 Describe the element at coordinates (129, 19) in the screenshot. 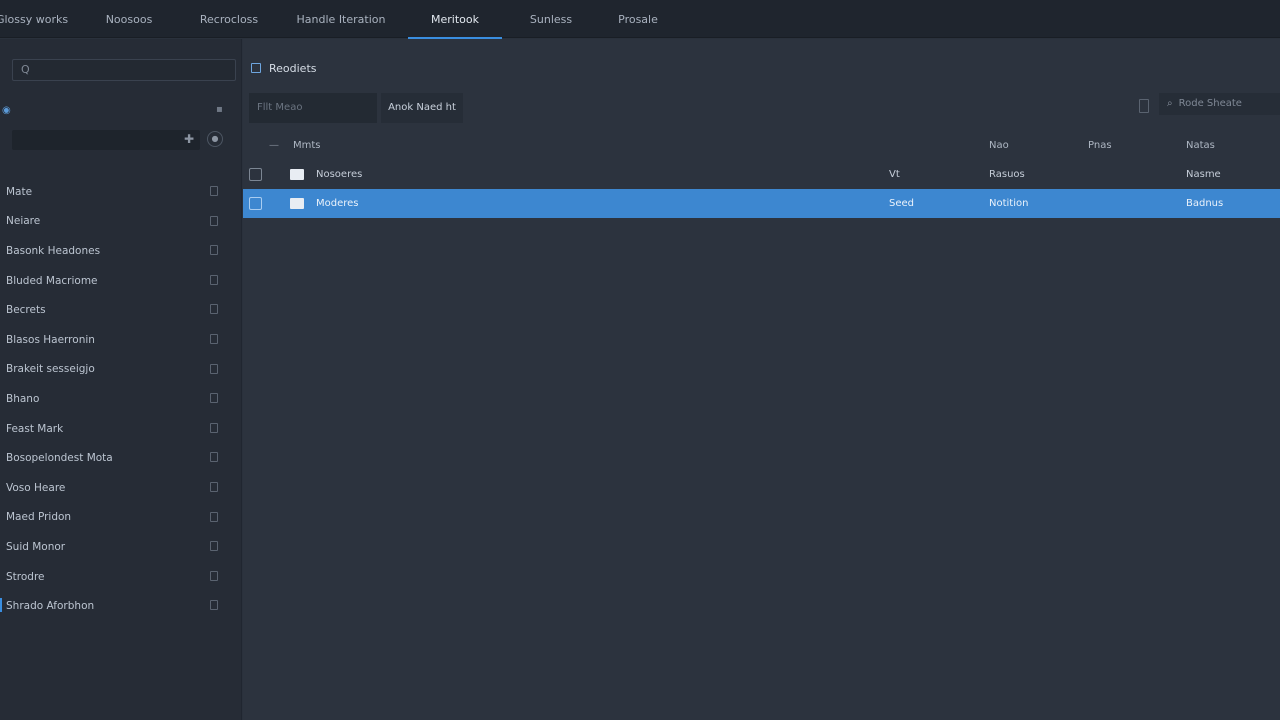

I see `tab-noosoos: Noosoos` at that location.